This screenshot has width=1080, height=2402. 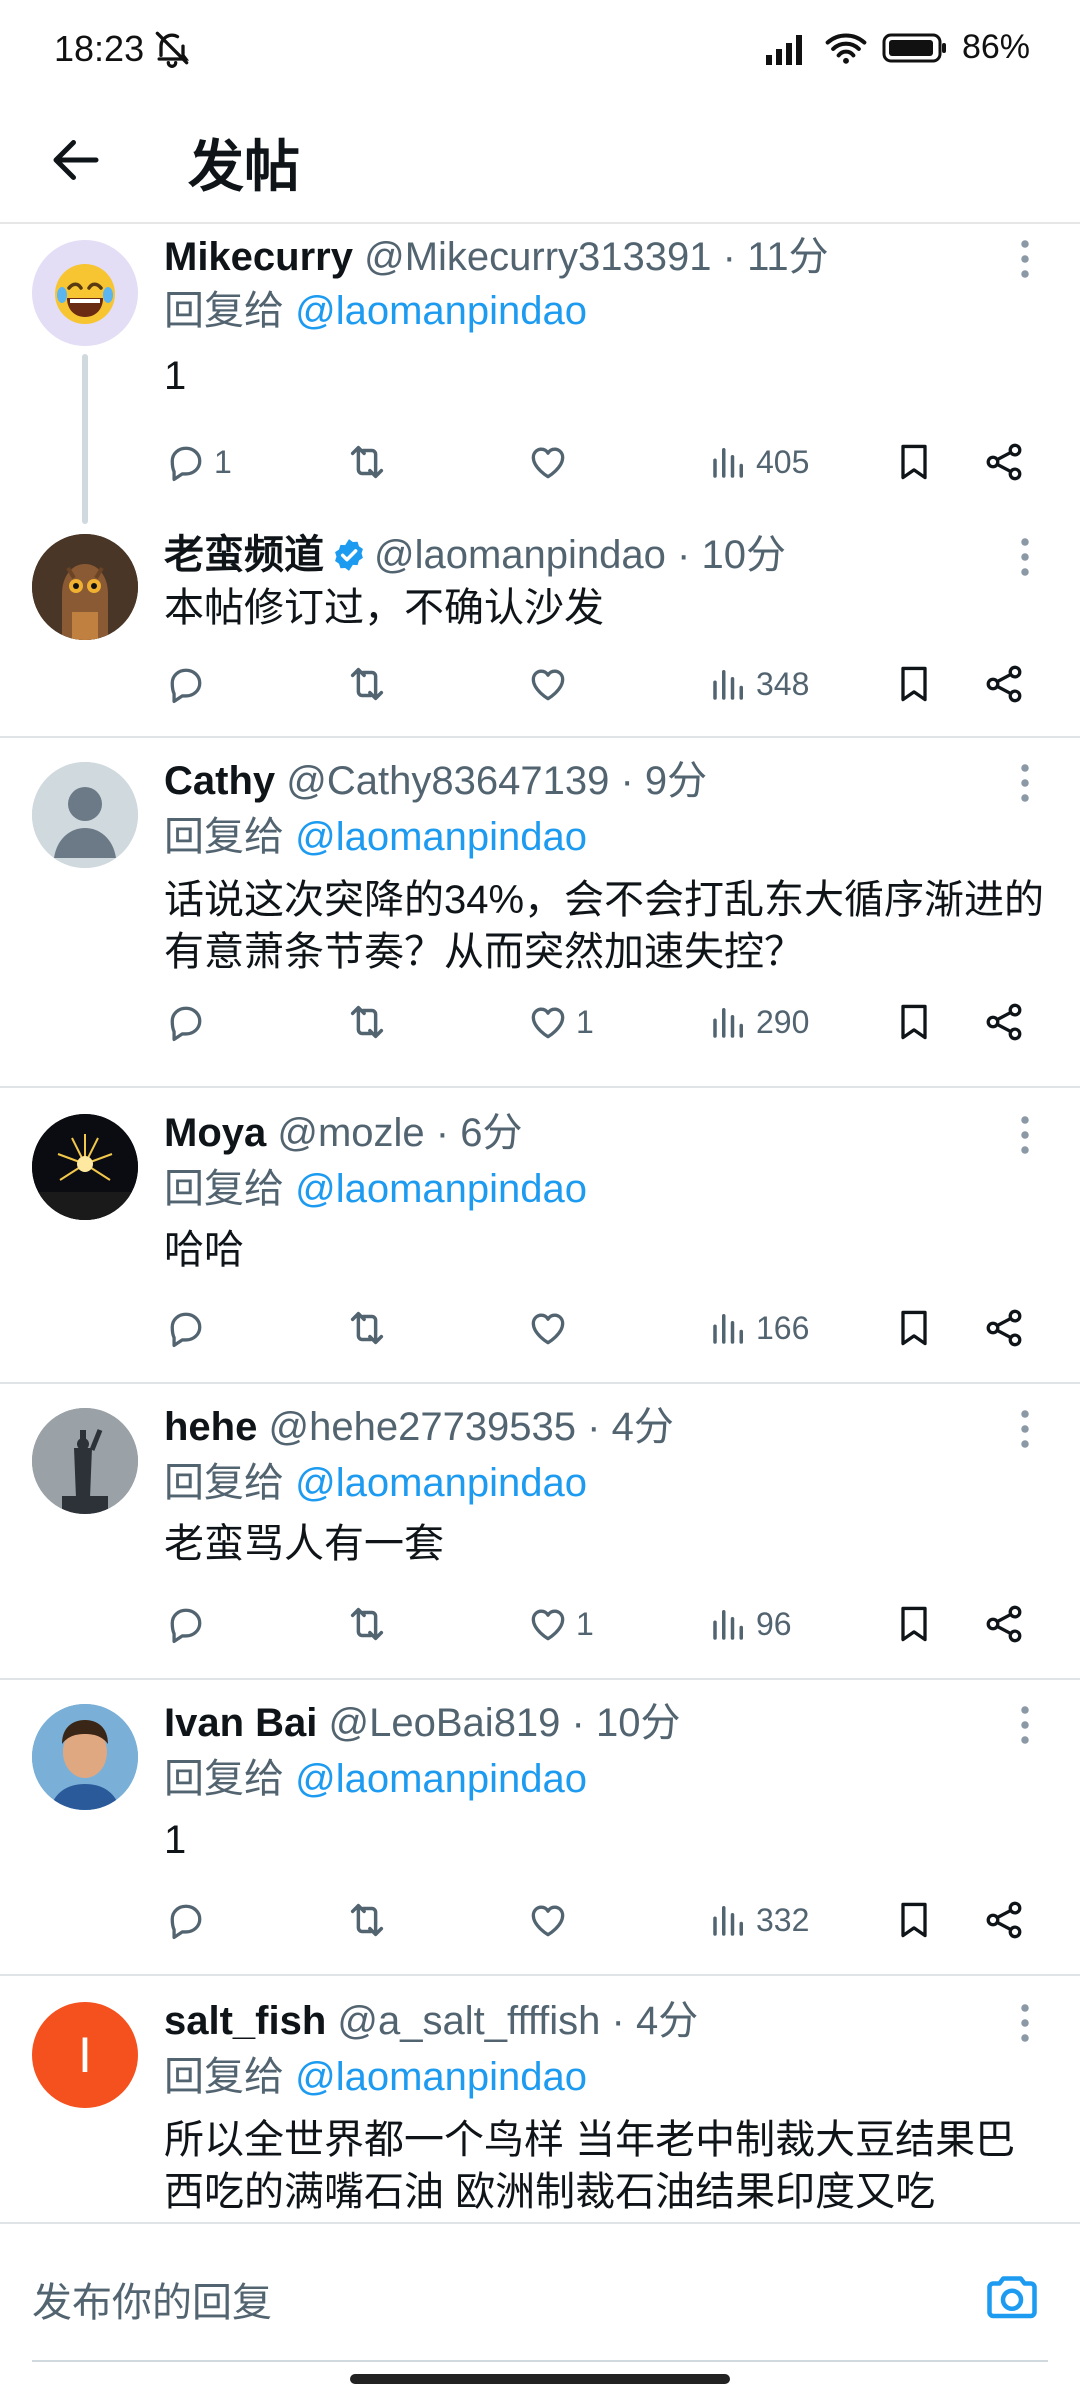 I want to click on laughing-emoji-icon, so click(x=85, y=294).